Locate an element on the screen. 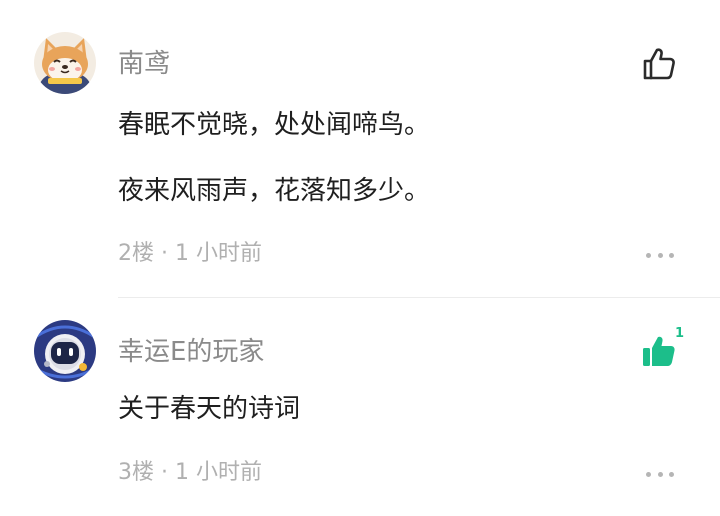 This screenshot has width=720, height=516. comment-meta: 2楼 · 1 小时前 is located at coordinates (190, 253).